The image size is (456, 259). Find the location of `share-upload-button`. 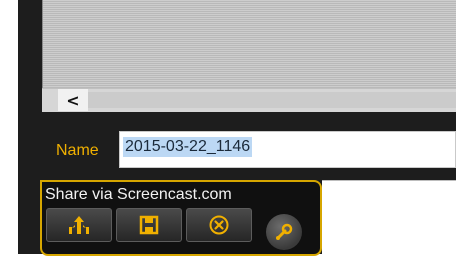

share-upload-button is located at coordinates (79, 225).